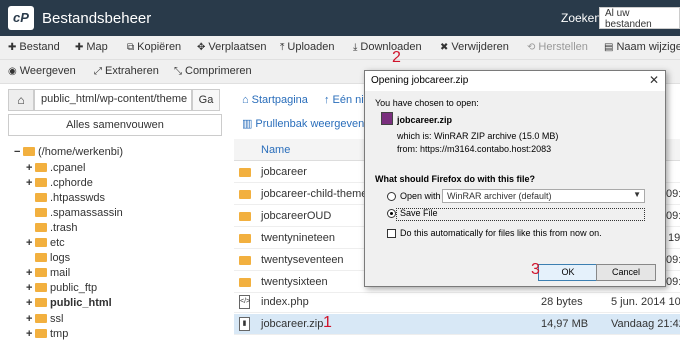  What do you see at coordinates (275, 150) in the screenshot?
I see `name-column-header: Name` at bounding box center [275, 150].